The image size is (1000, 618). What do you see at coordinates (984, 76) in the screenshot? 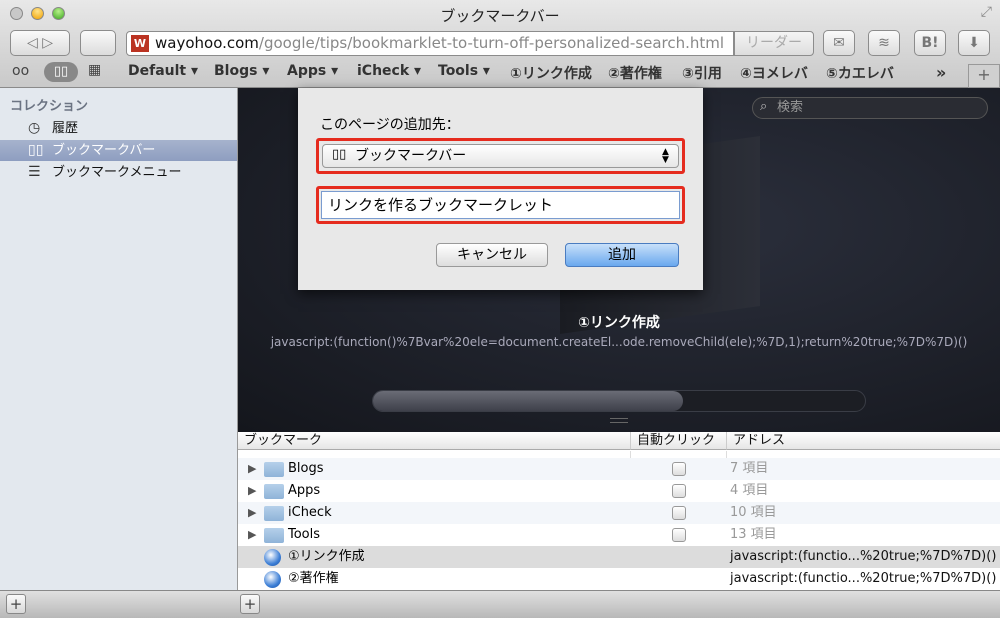
I see `new-tab-button: +` at bounding box center [984, 76].